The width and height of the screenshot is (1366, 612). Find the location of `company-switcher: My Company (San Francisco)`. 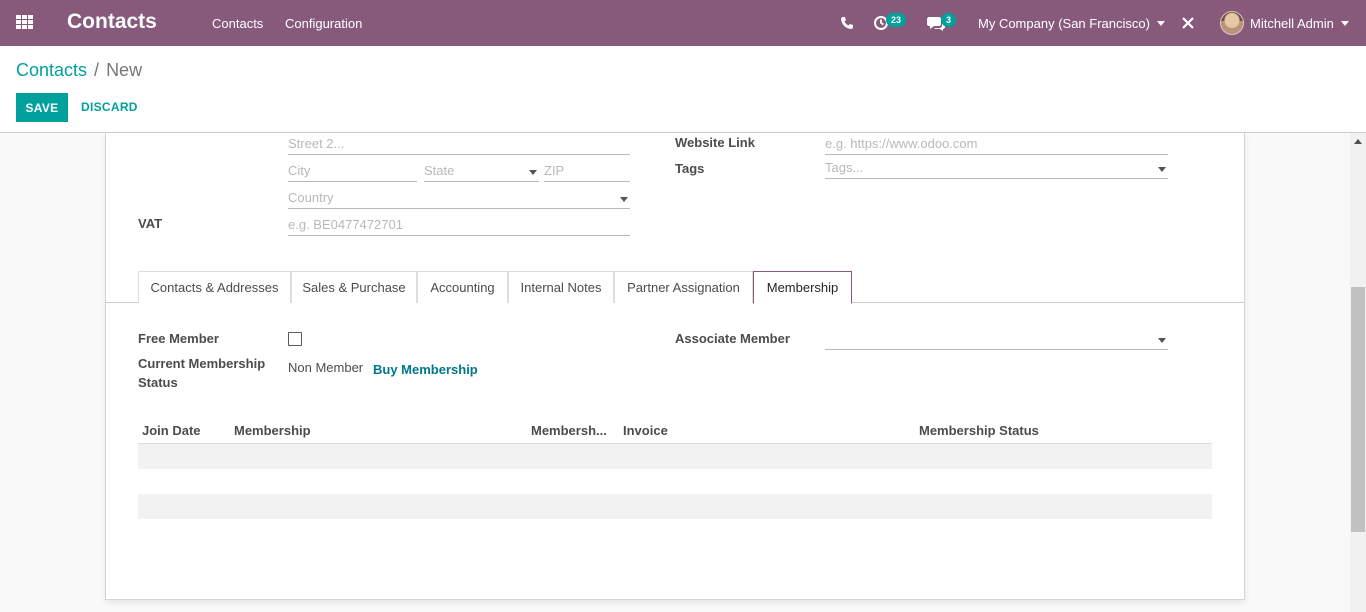

company-switcher: My Company (San Francisco) is located at coordinates (1071, 23).